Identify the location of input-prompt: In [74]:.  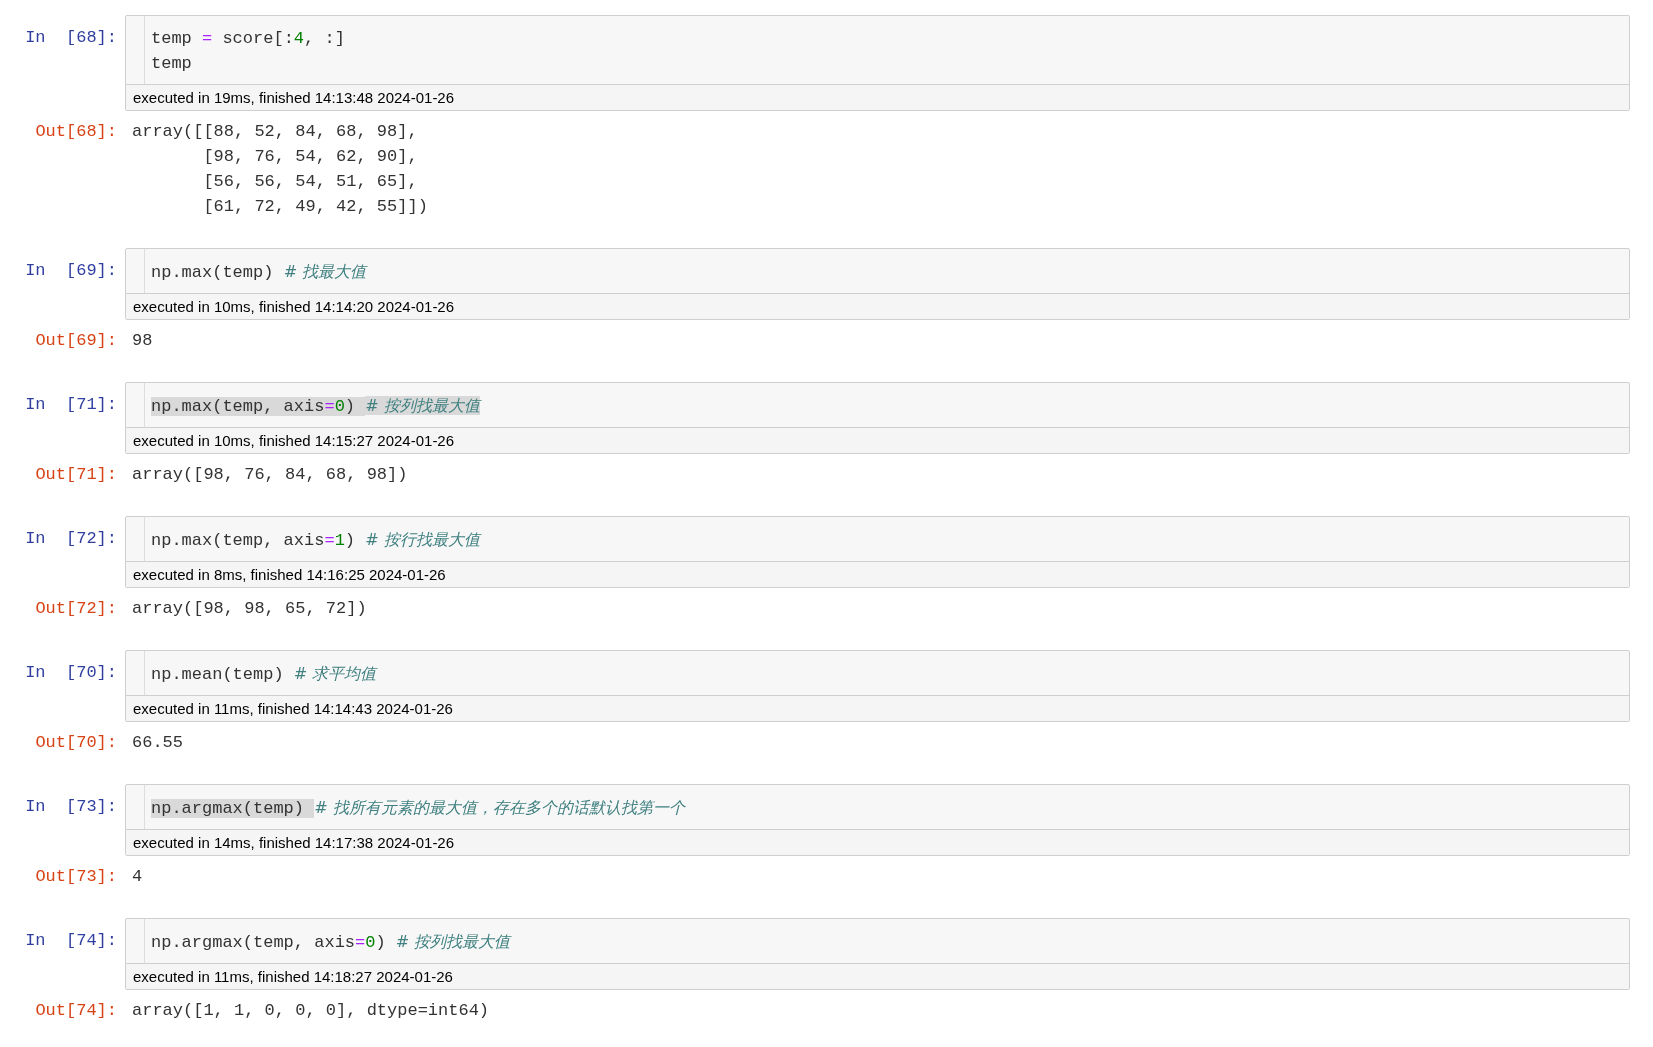
(71, 941).